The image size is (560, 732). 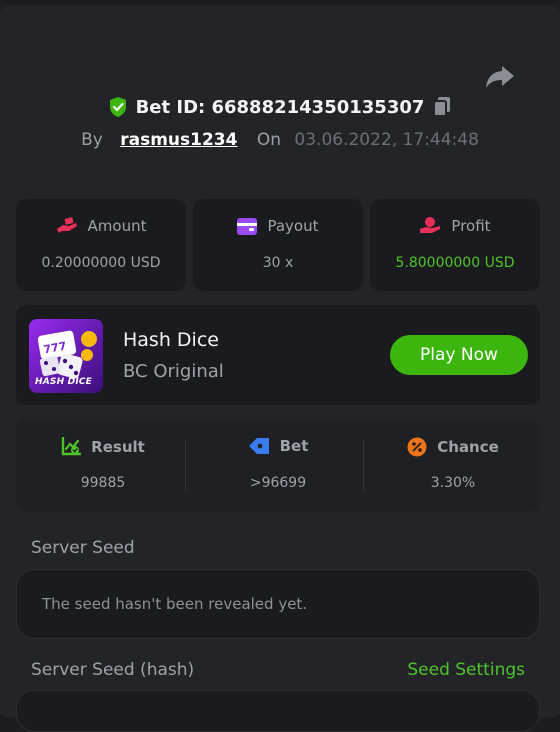 I want to click on percent-icon, so click(x=417, y=447).